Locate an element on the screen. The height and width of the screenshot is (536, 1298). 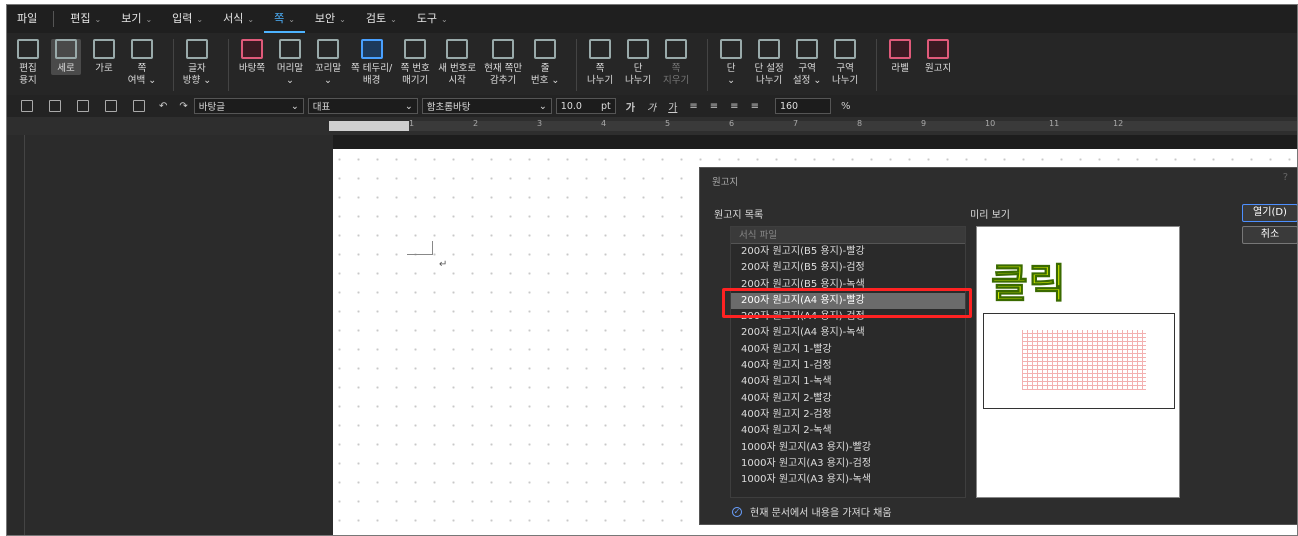
list-item: 200자 원고지(A4 용지)-빨강 is located at coordinates (848, 301).